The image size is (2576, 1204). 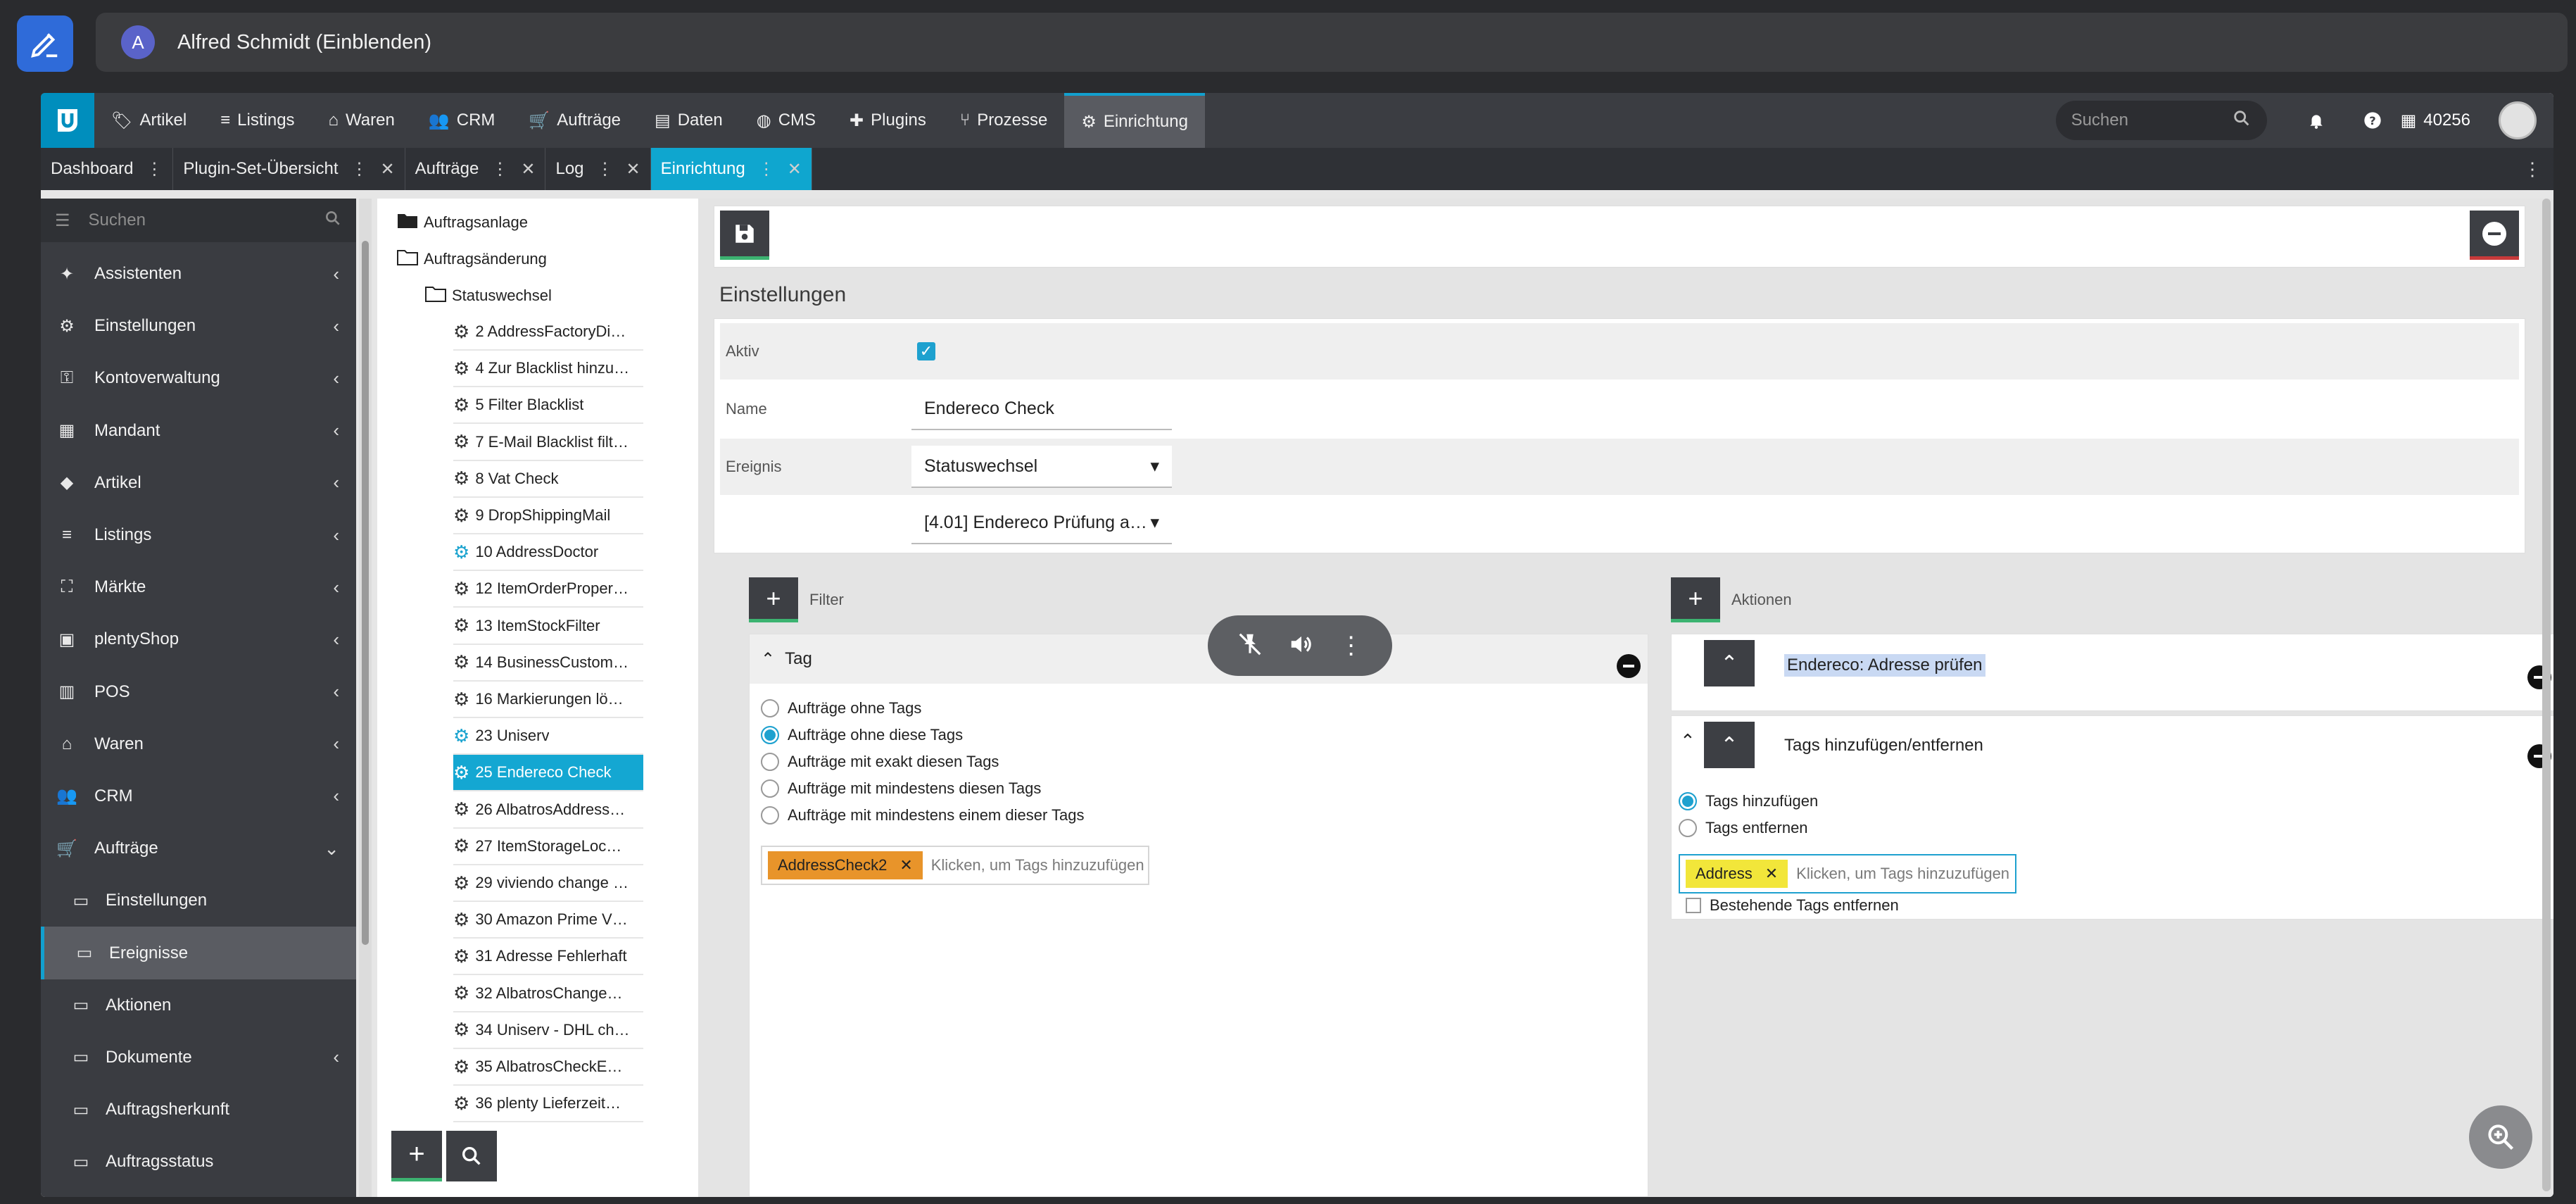 What do you see at coordinates (2546, 695) in the screenshot?
I see `page-scrollbar` at bounding box center [2546, 695].